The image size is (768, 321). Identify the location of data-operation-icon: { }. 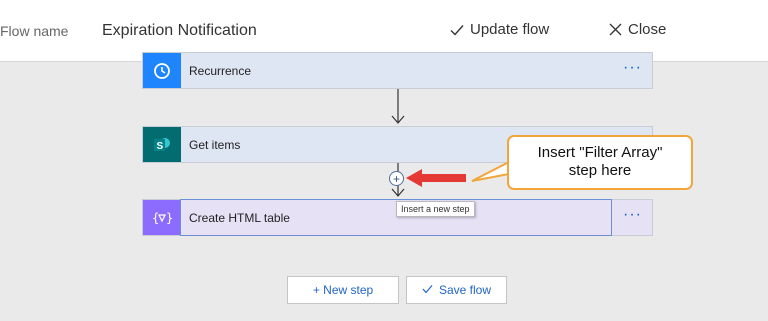
(162, 217).